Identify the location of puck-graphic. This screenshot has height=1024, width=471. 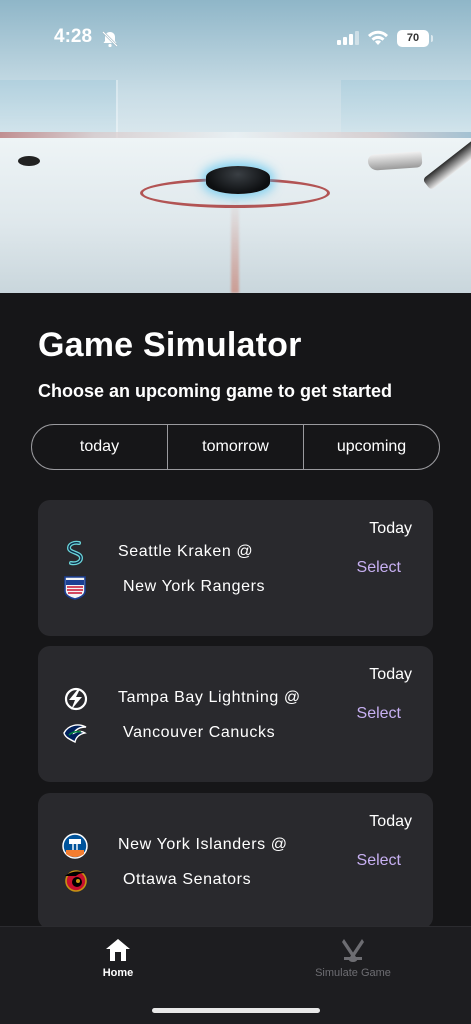
(238, 180).